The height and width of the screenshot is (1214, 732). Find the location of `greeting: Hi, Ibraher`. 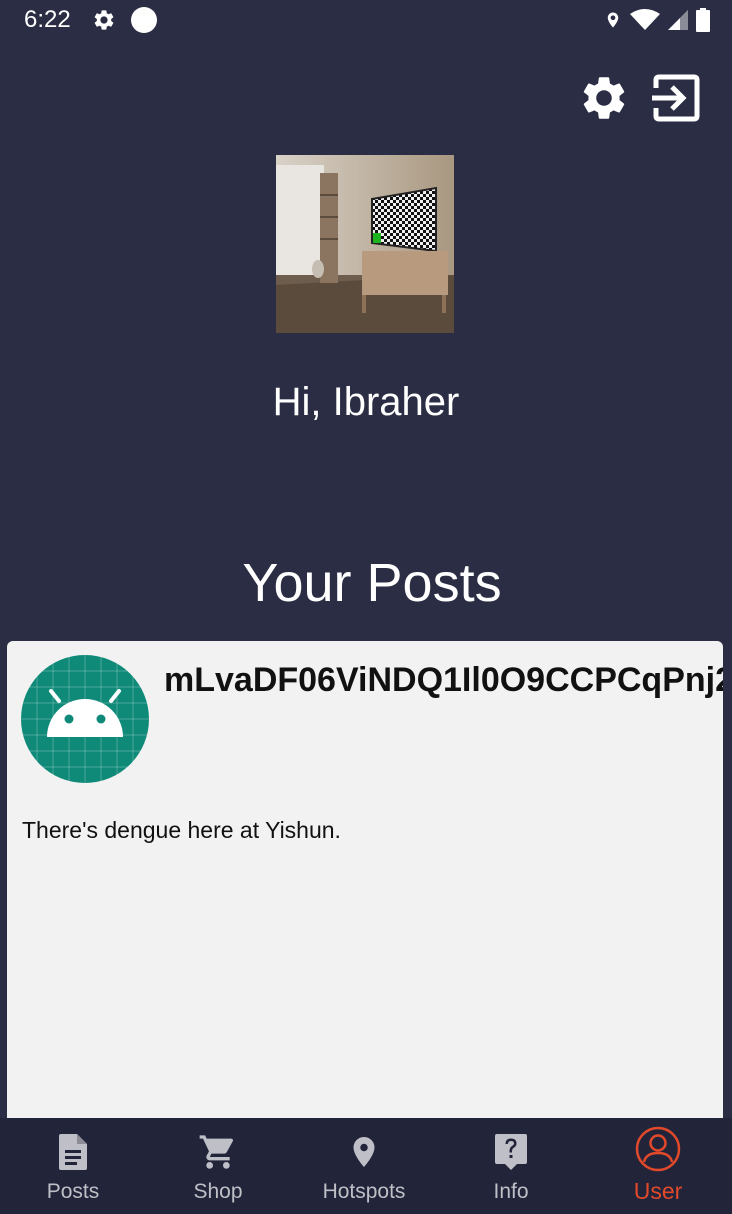

greeting: Hi, Ibraher is located at coordinates (366, 402).